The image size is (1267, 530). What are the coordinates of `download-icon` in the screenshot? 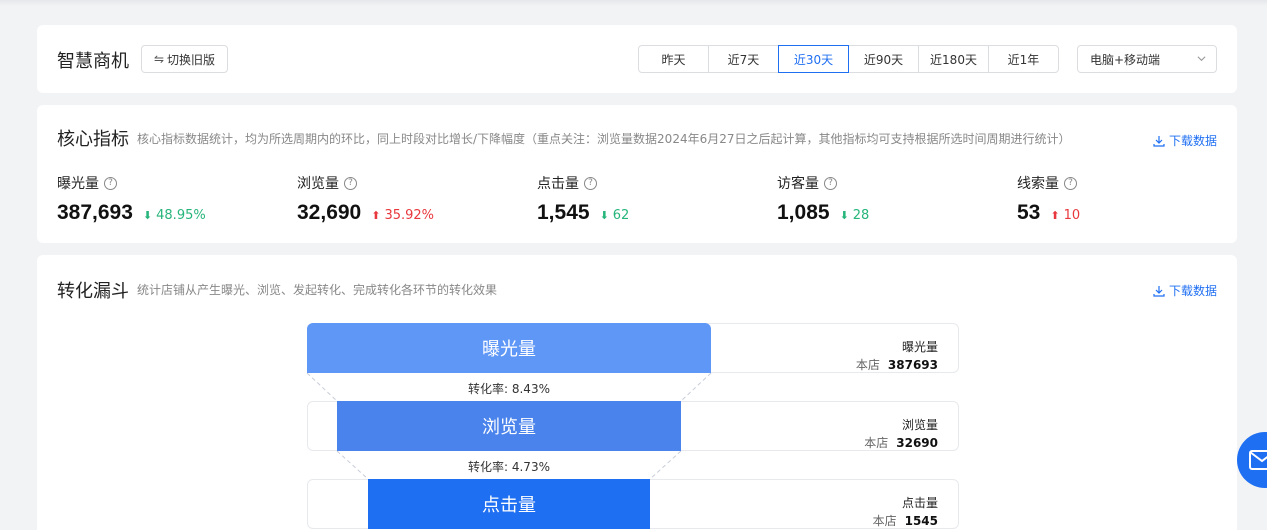 It's located at (1159, 141).